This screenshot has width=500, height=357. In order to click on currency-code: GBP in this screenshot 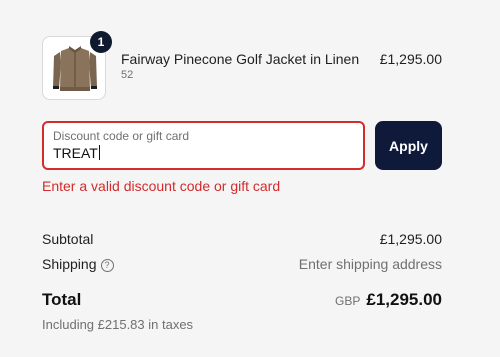, I will do `click(348, 301)`.